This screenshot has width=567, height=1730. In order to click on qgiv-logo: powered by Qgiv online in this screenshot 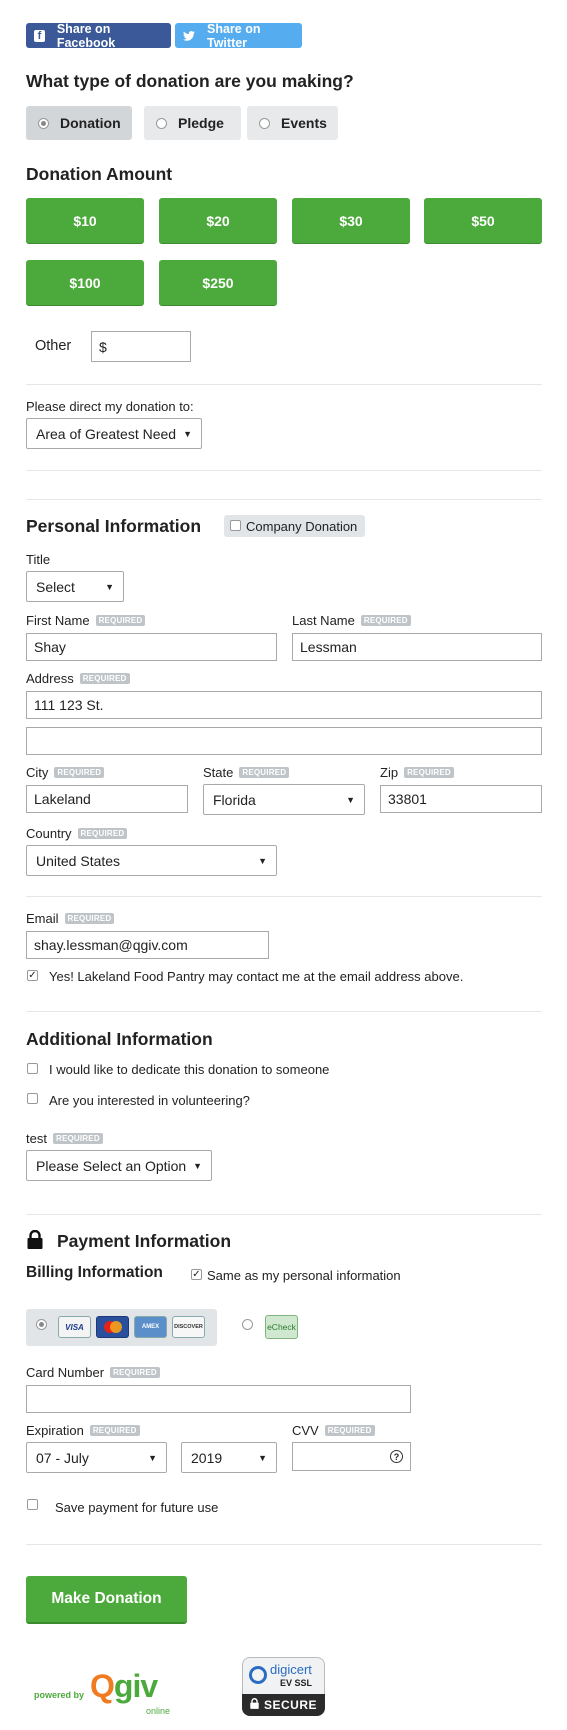, I will do `click(109, 1691)`.